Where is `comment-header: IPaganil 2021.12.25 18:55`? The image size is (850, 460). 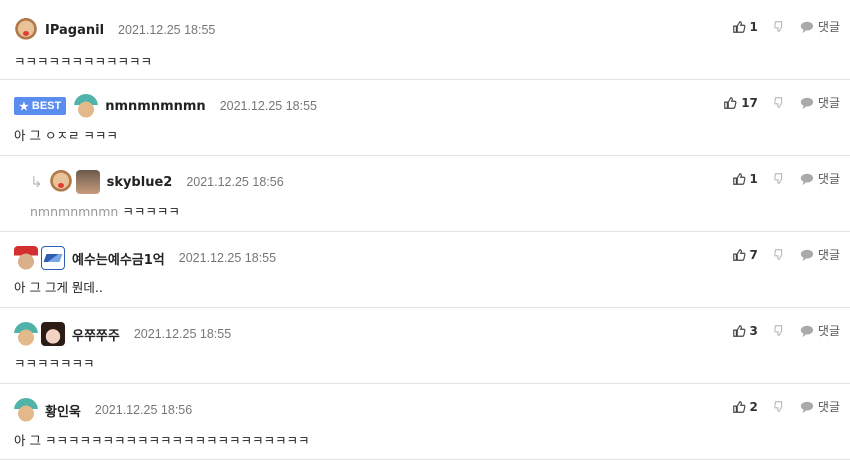 comment-header: IPaganil 2021.12.25 18:55 is located at coordinates (114, 30).